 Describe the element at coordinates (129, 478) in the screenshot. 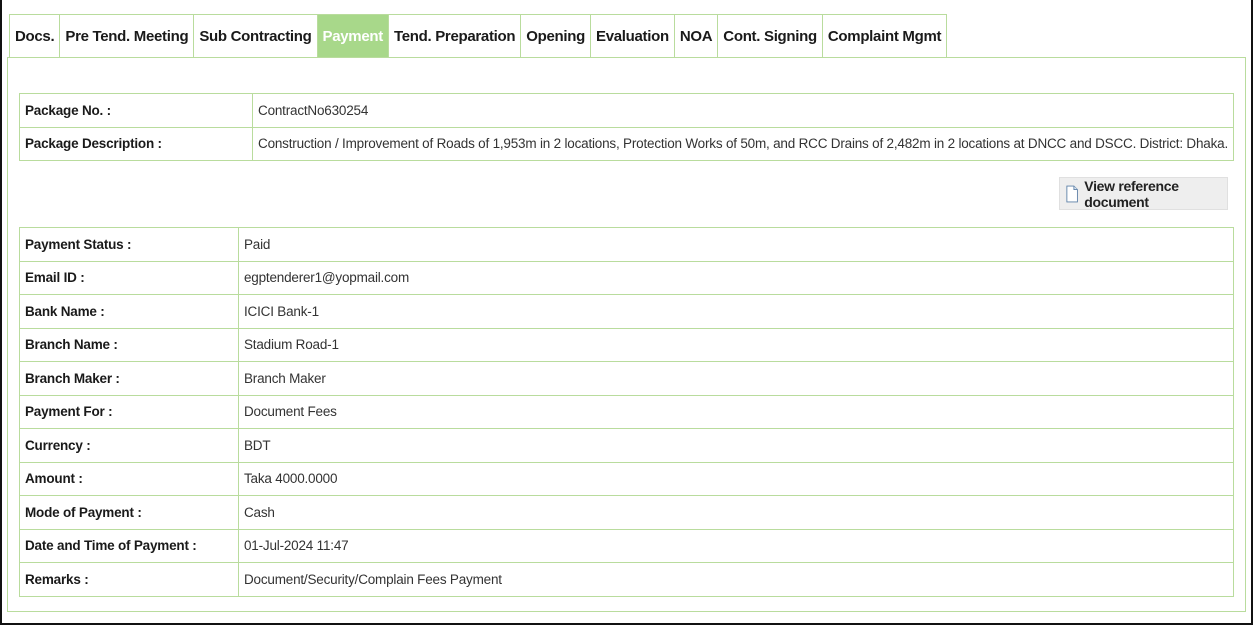

I see `amount-label: Amount :` at that location.